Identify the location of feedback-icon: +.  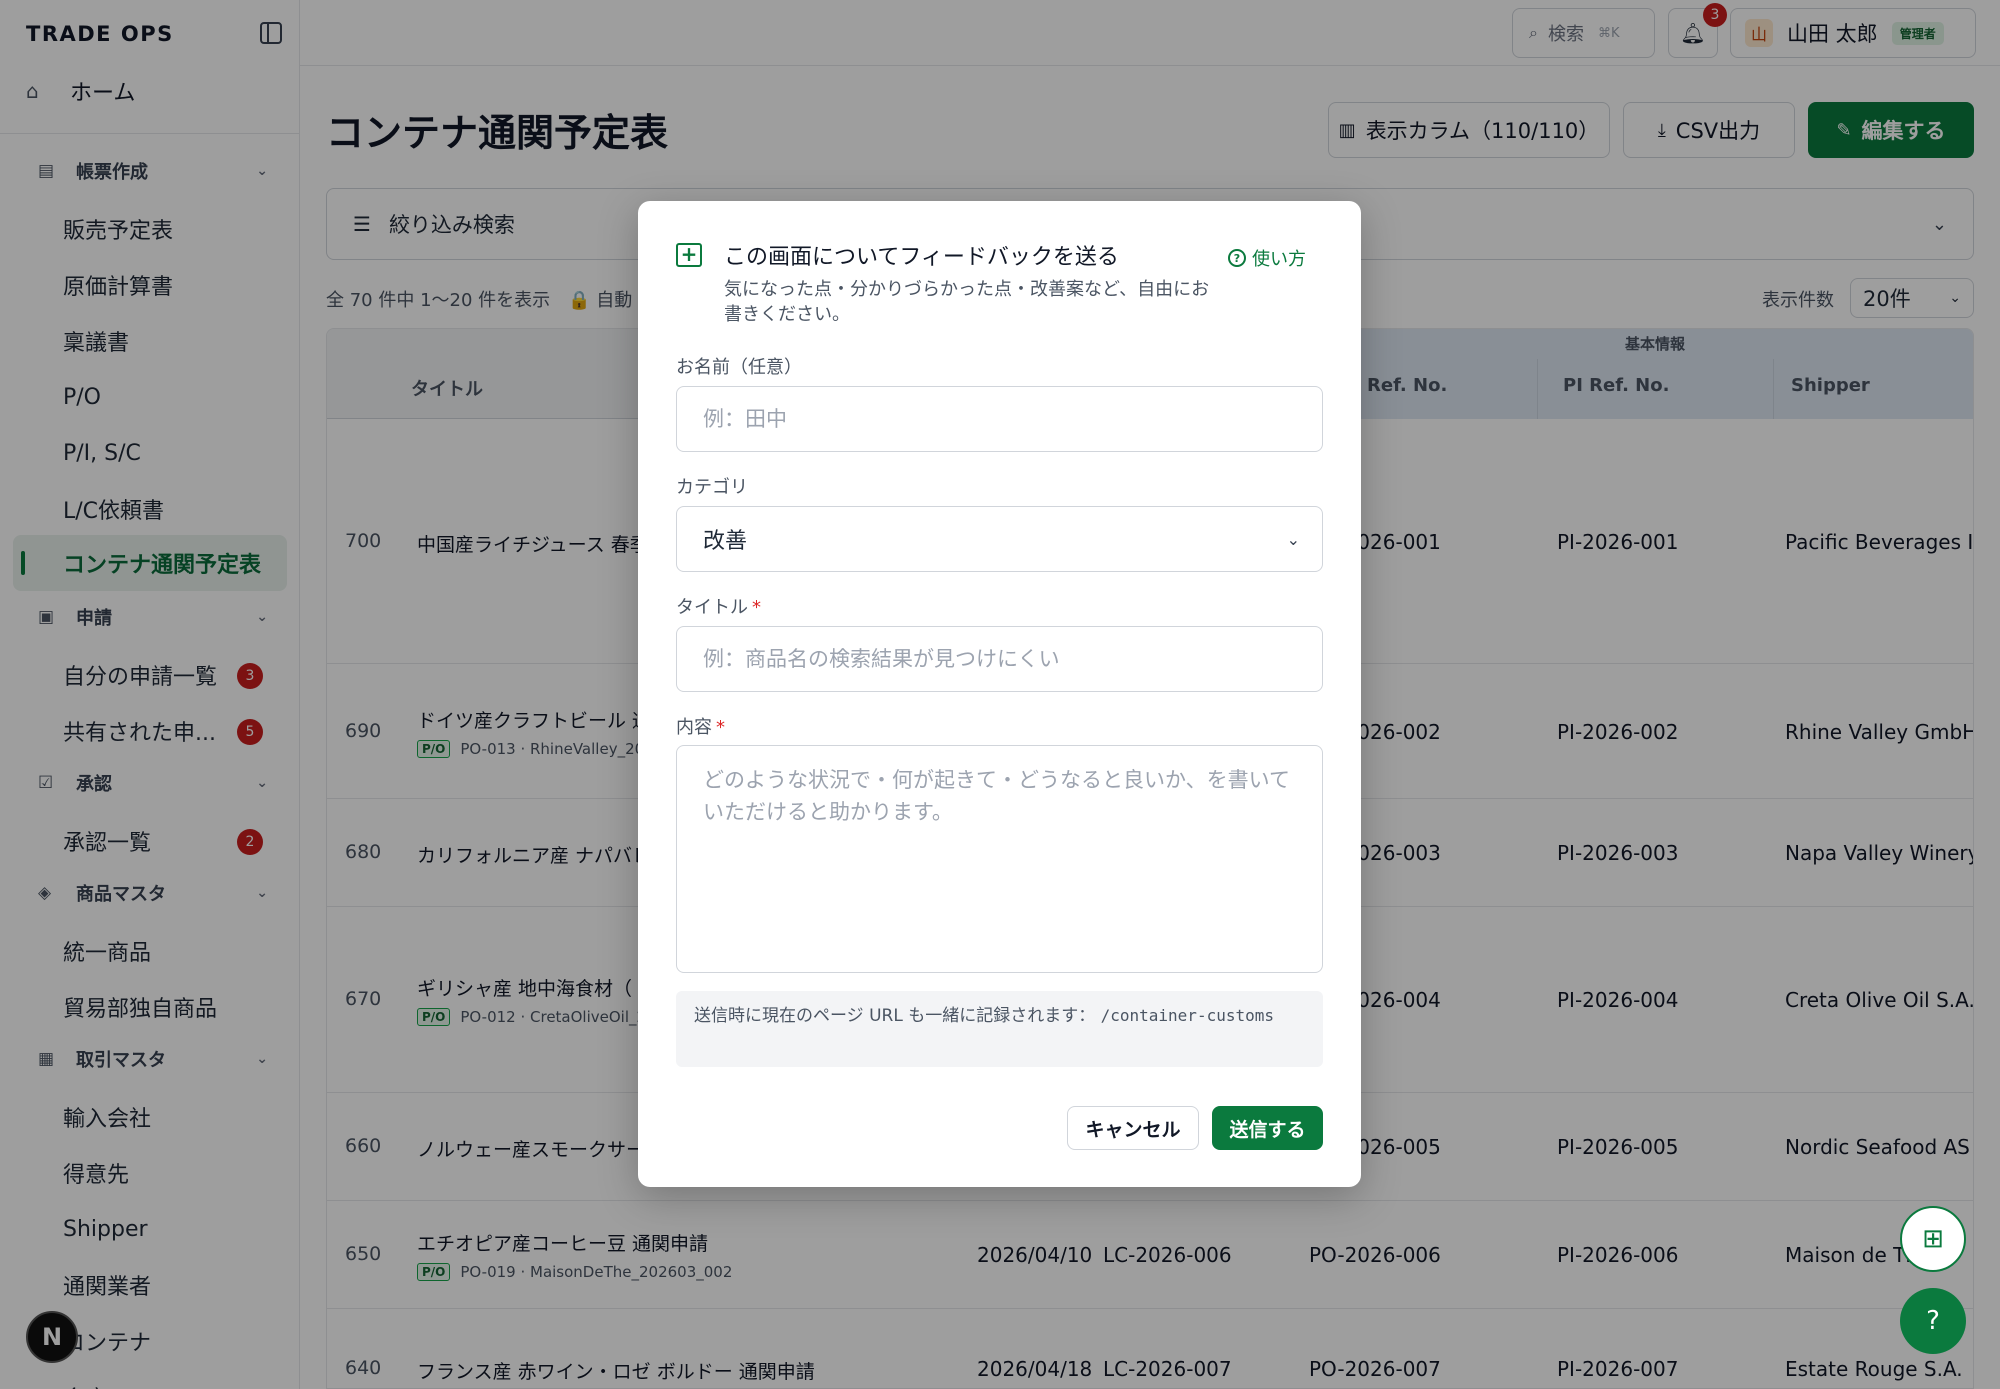
(689, 255).